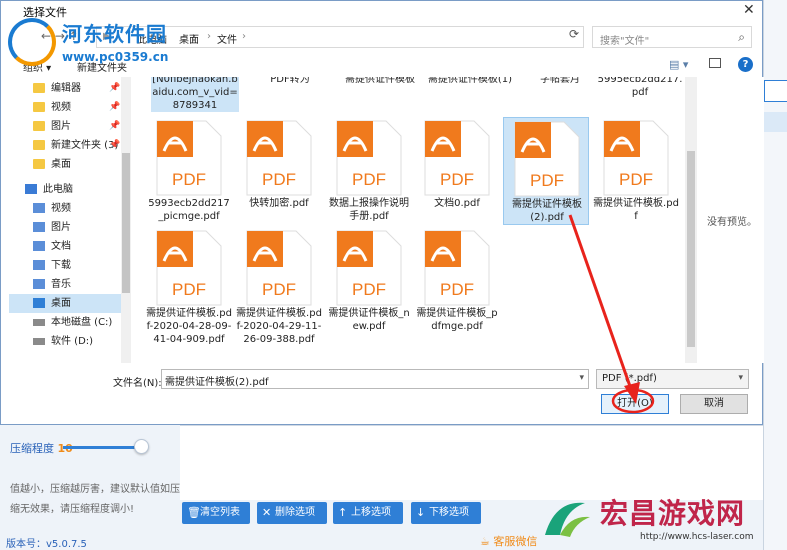 The width and height of the screenshot is (787, 550). I want to click on move-up-button: ↑ 上移选项, so click(368, 513).